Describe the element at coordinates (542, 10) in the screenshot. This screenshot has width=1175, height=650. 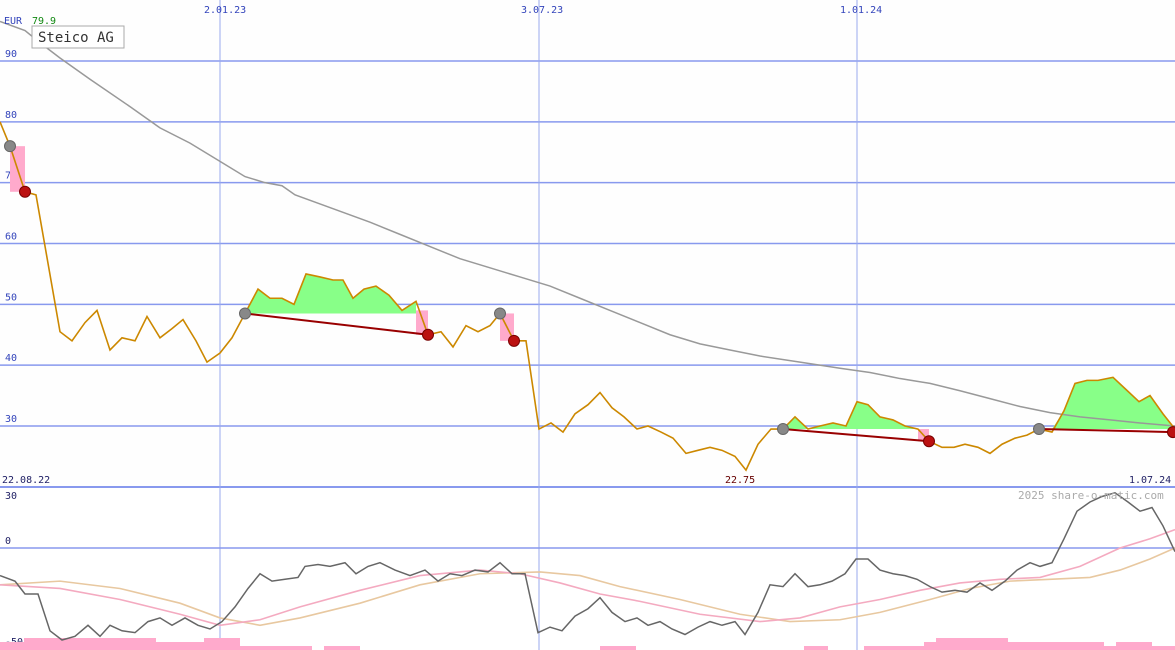
I see `date-label-2: 3.07.23` at that location.